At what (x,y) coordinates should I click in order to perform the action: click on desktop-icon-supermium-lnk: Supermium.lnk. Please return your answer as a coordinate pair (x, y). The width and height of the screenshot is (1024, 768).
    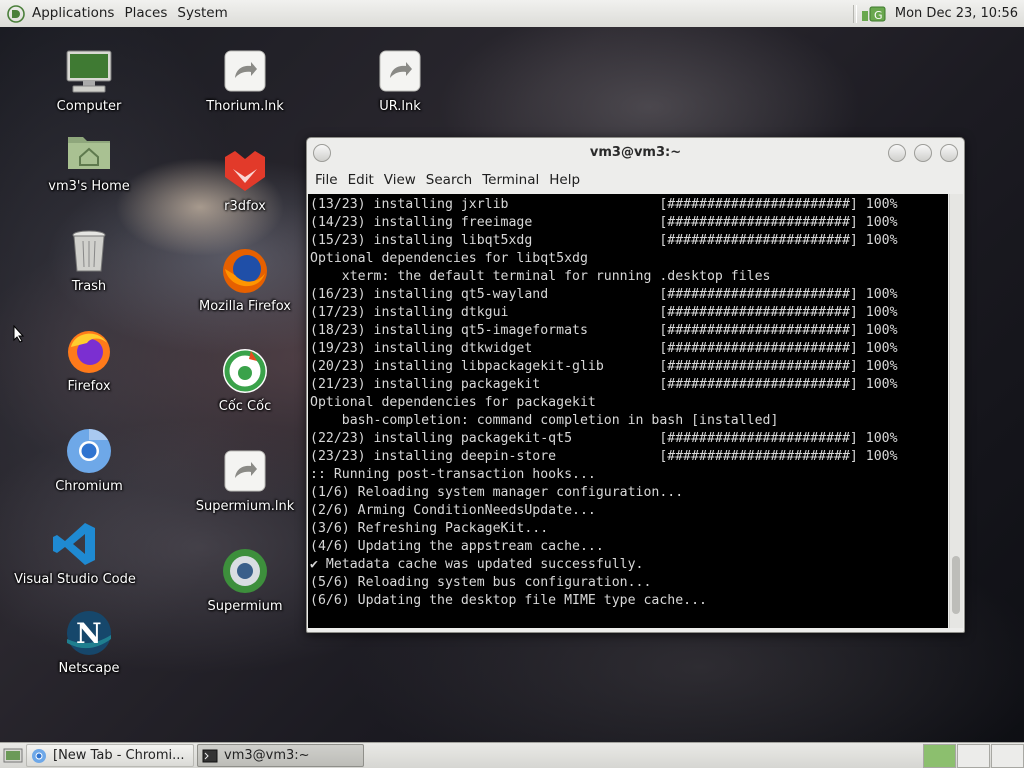
    Looking at the image, I should click on (245, 480).